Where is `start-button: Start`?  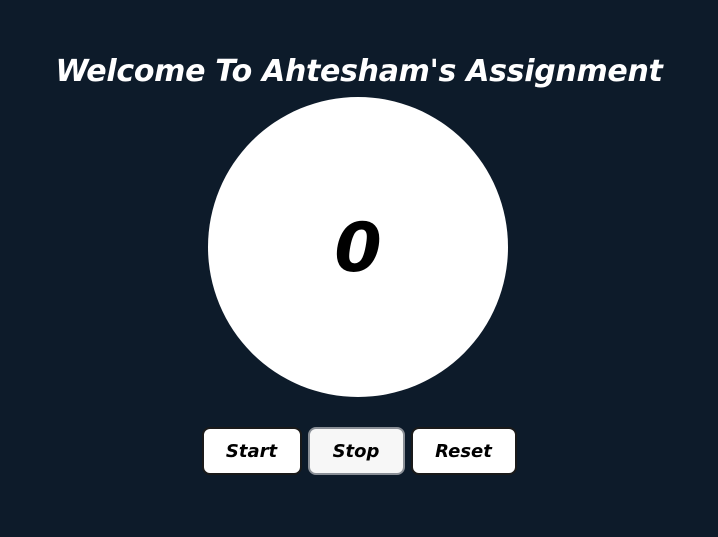 start-button: Start is located at coordinates (251, 451).